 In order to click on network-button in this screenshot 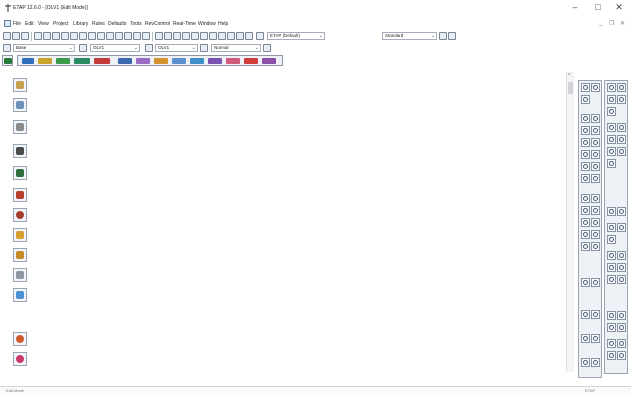, I will do `click(20, 339)`.